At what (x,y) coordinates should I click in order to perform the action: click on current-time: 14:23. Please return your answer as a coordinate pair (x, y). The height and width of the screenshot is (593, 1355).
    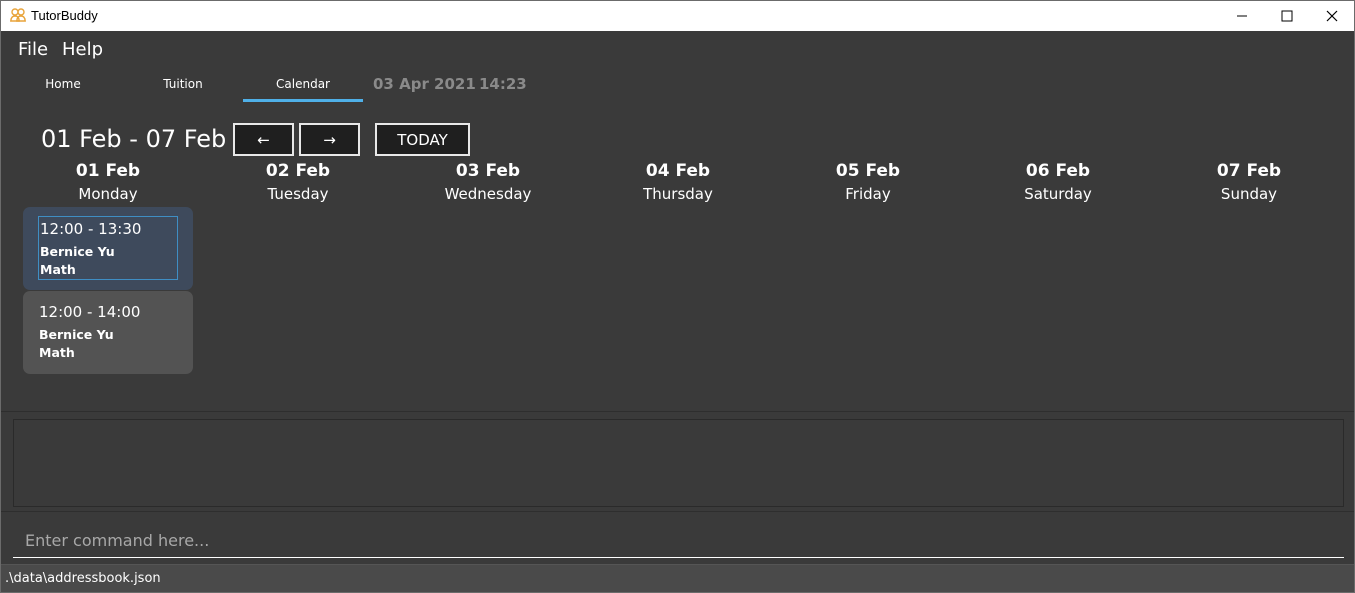
    Looking at the image, I should click on (503, 84).